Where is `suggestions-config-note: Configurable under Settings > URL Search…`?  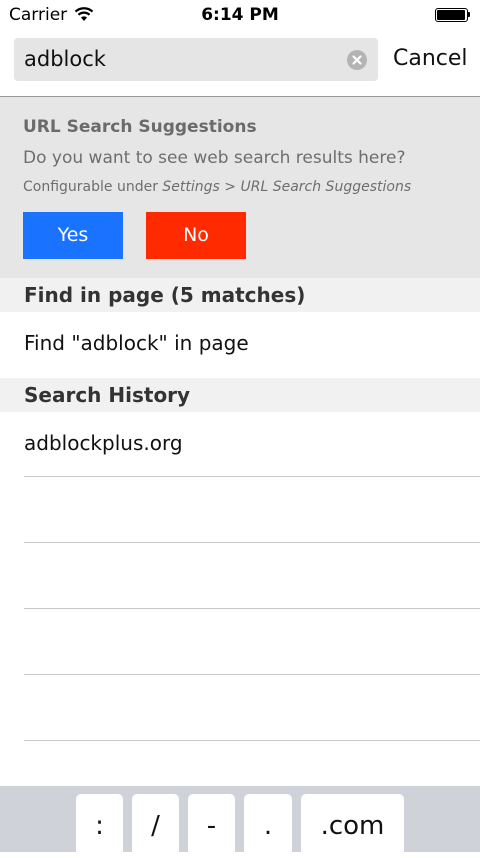 suggestions-config-note: Configurable under Settings > URL Search… is located at coordinates (217, 187).